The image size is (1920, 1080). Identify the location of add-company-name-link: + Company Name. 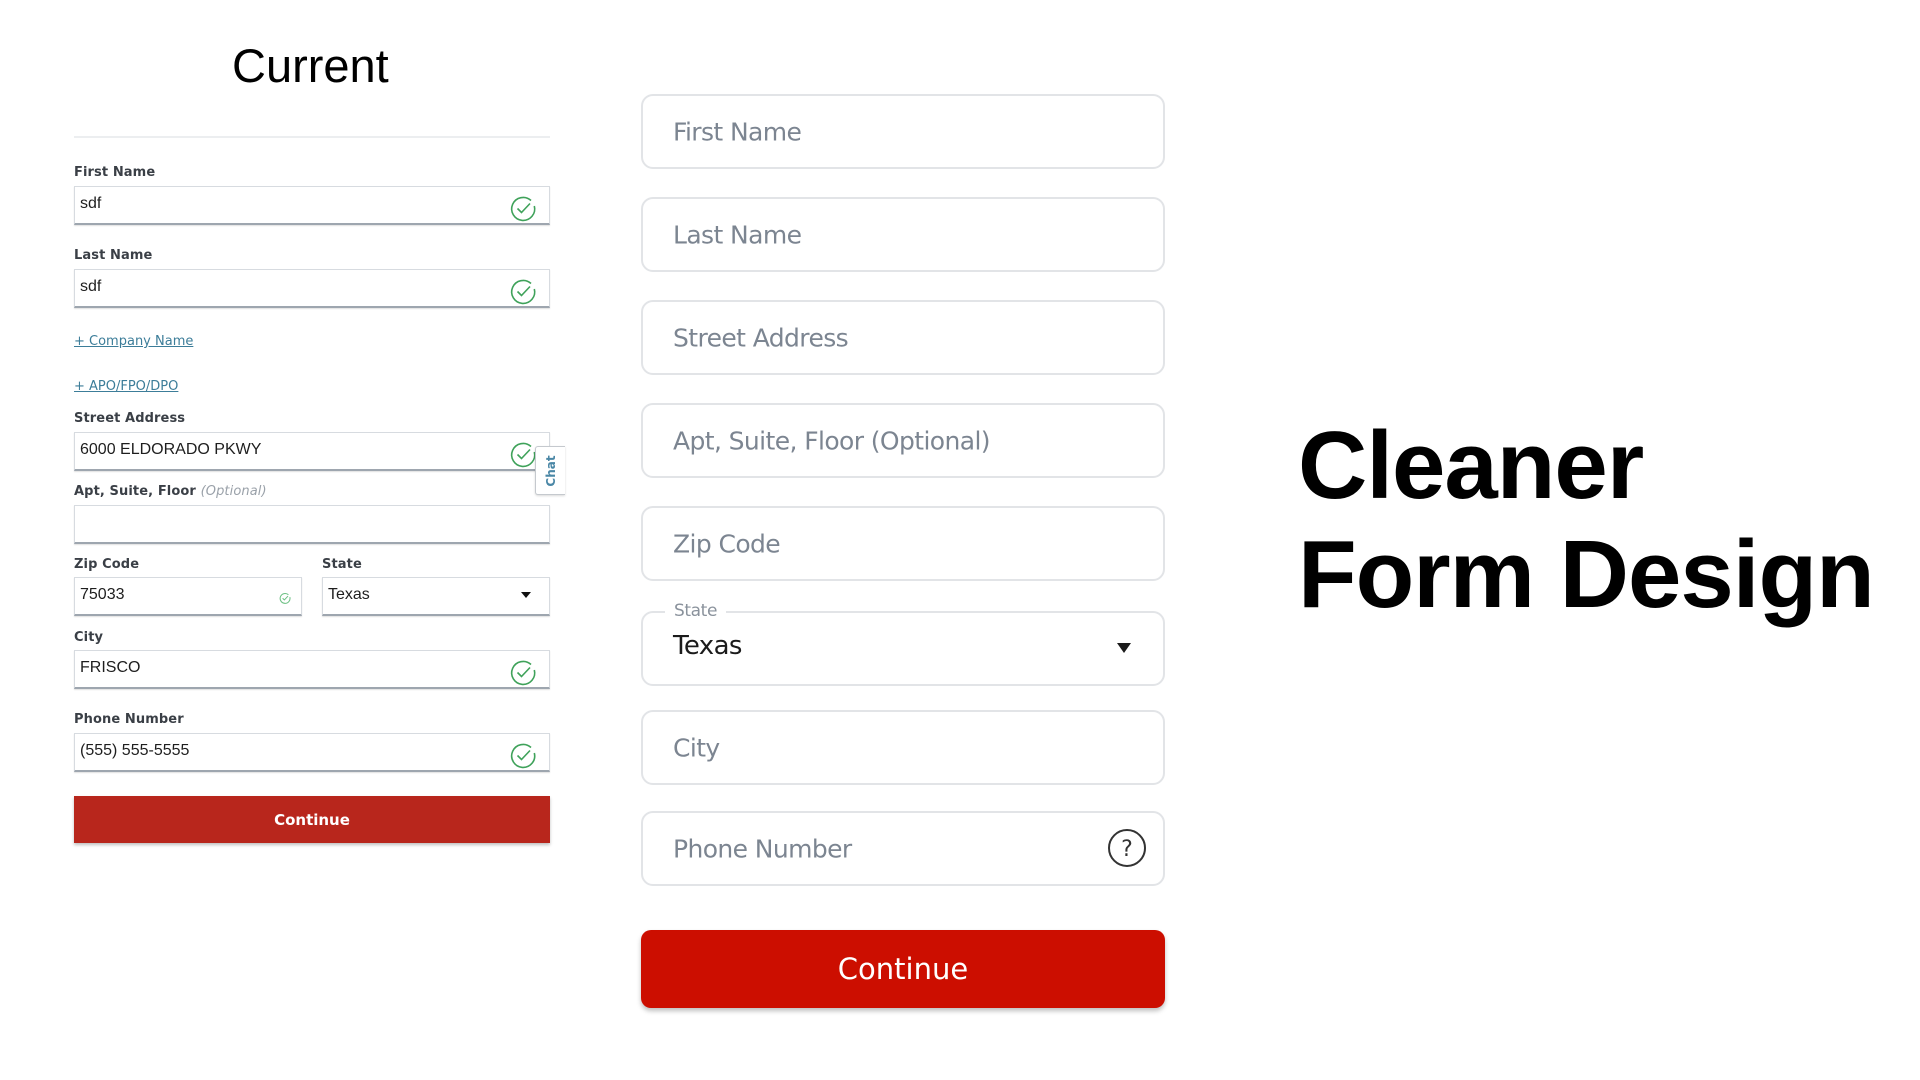
(133, 341).